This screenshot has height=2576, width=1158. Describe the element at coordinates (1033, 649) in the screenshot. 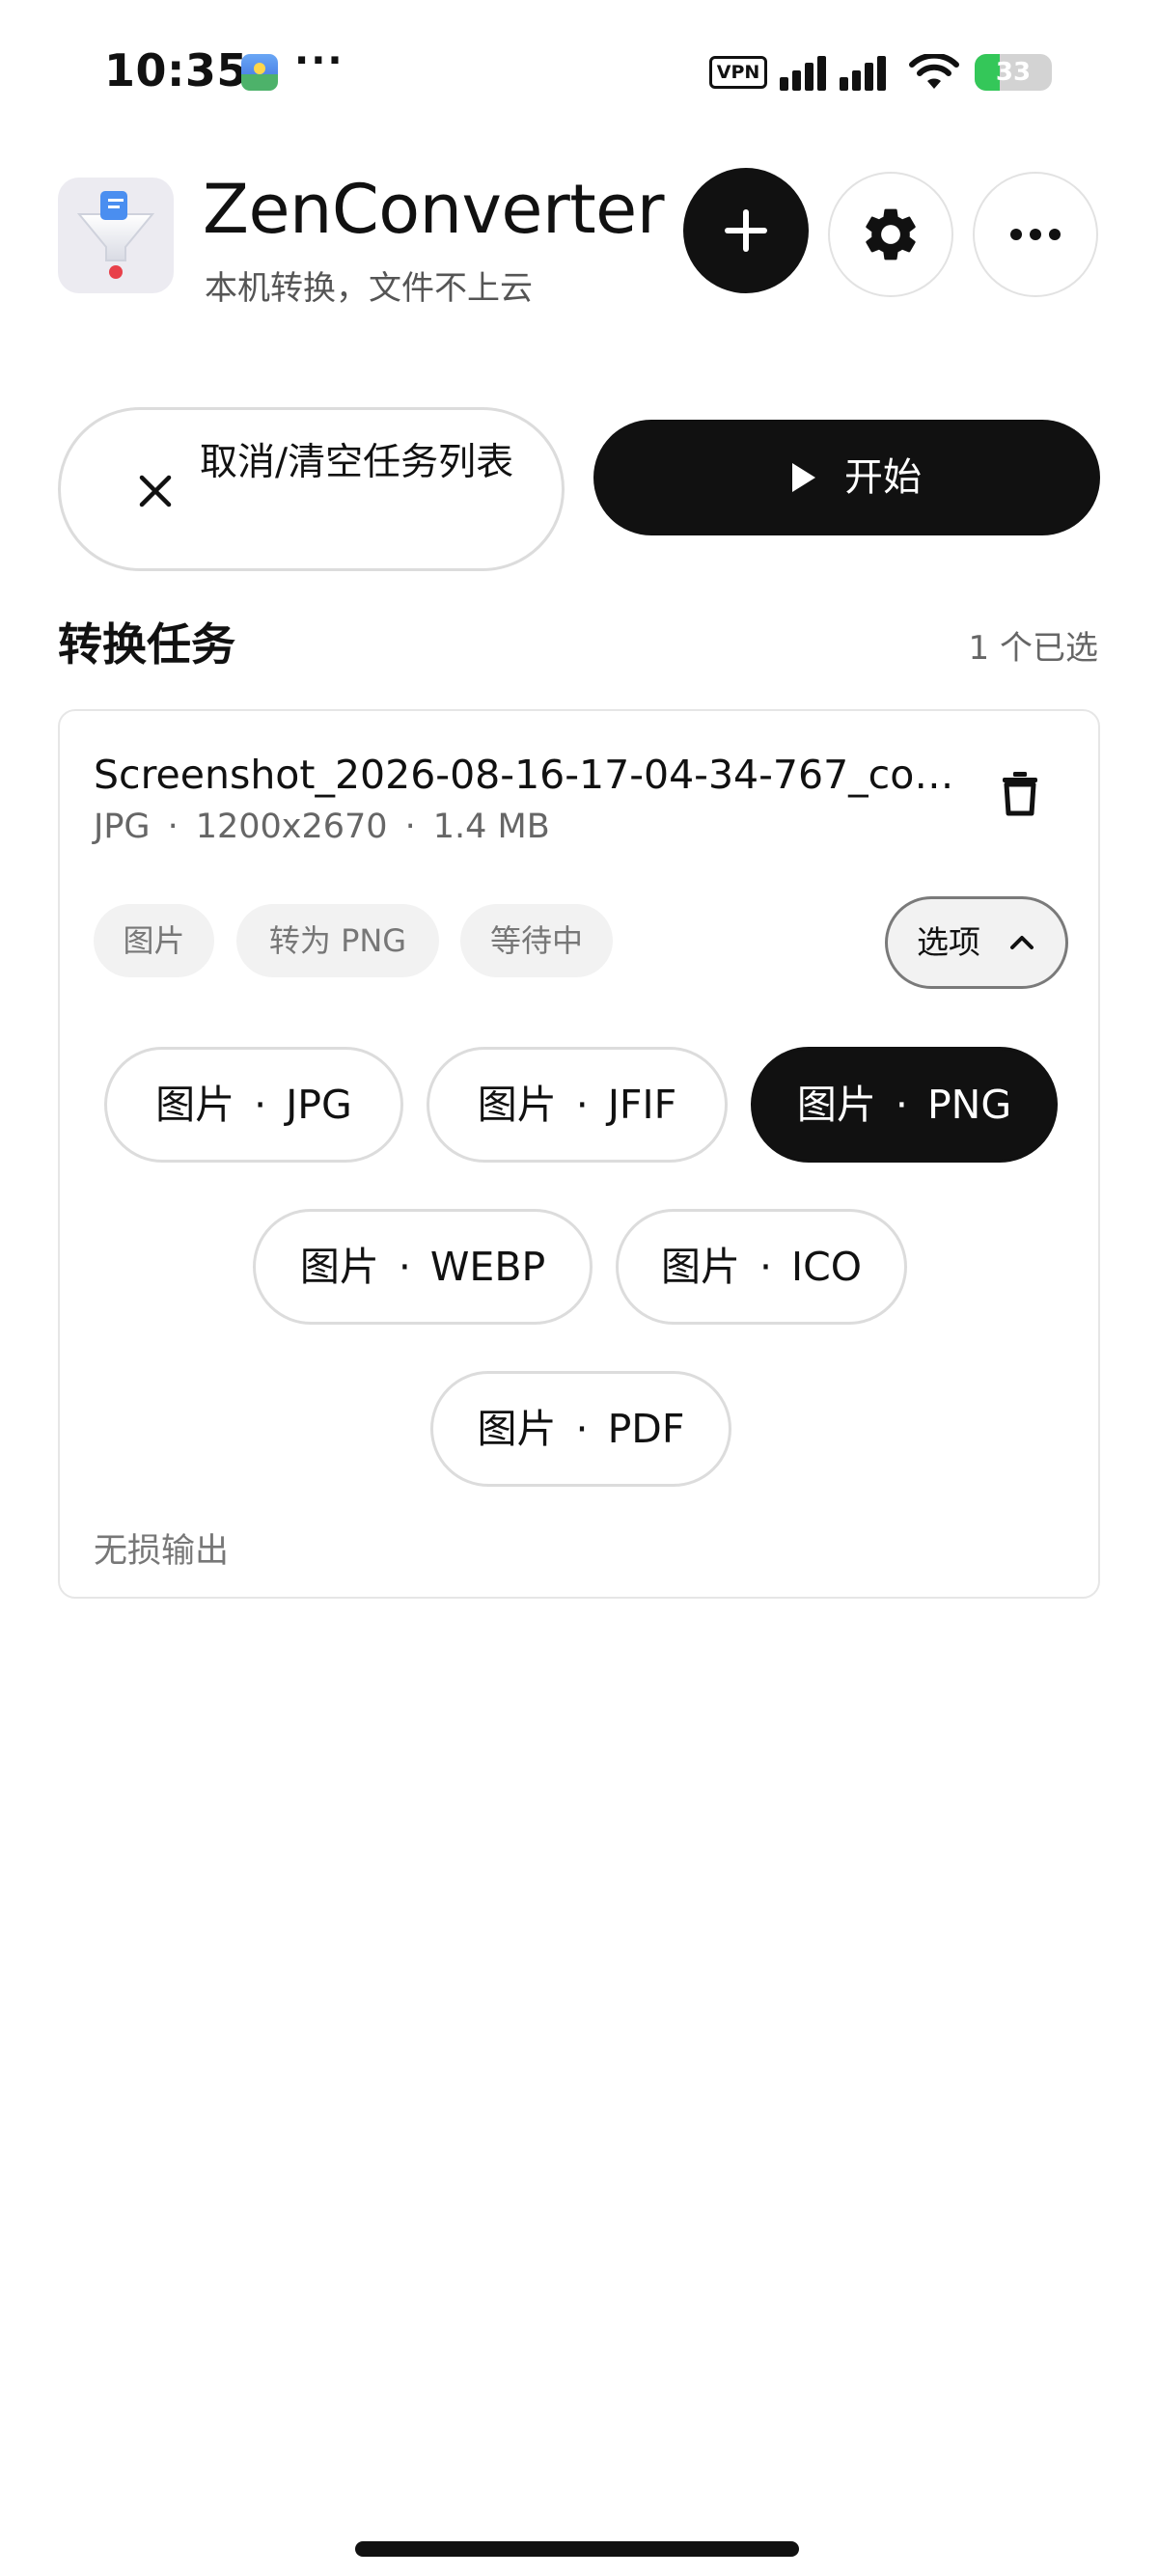

I see `selected-count: 1 个已选` at that location.